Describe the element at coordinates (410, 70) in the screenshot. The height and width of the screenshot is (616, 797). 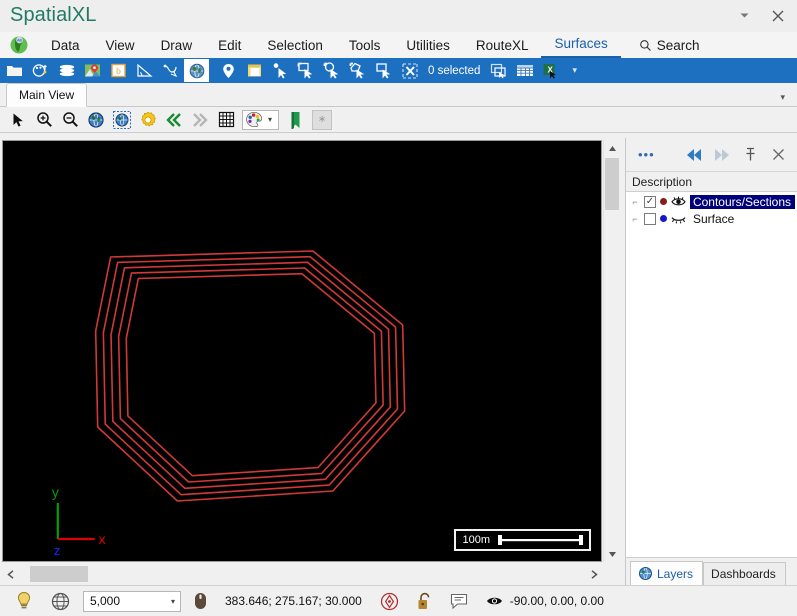
I see `clear-selection-icon` at that location.